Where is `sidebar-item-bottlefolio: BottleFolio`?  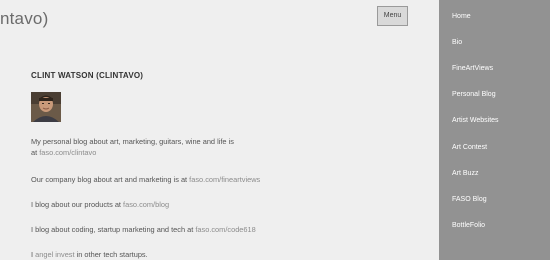 sidebar-item-bottlefolio: BottleFolio is located at coordinates (468, 225).